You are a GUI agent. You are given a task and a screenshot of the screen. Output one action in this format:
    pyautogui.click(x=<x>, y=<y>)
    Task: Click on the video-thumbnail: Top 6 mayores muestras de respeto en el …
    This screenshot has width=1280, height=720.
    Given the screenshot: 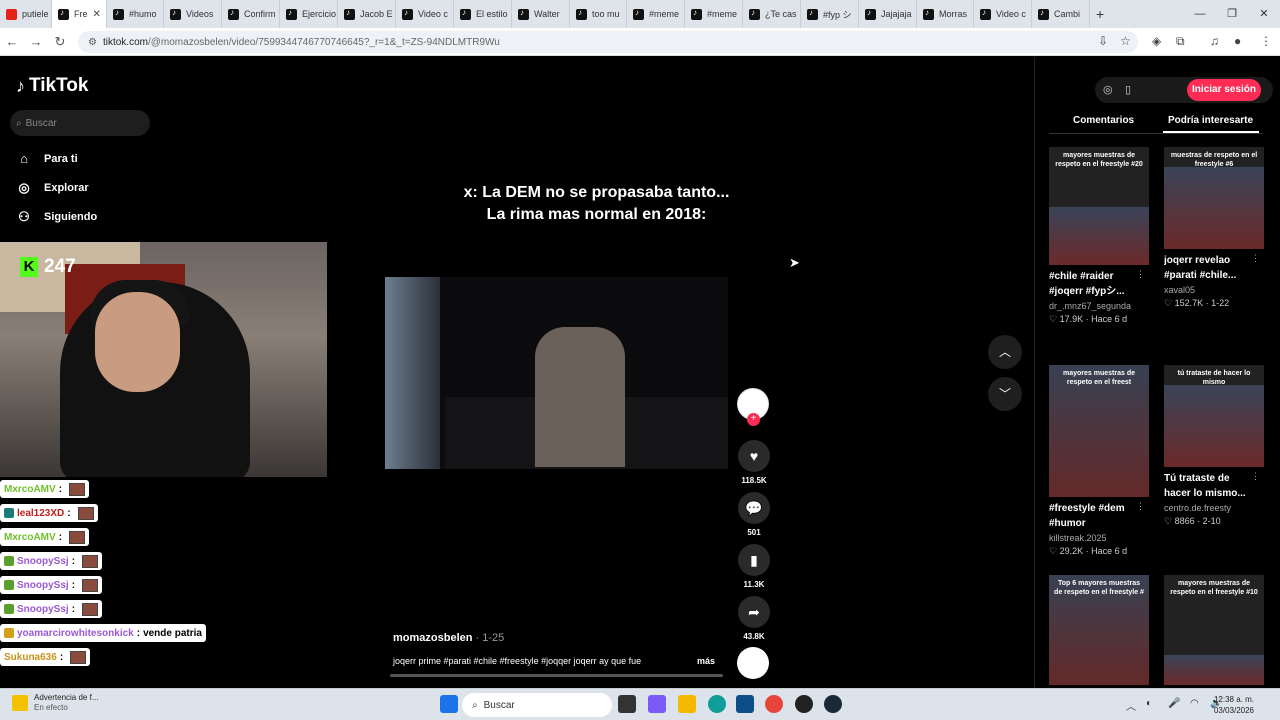 What is the action you would take?
    pyautogui.click(x=1099, y=630)
    